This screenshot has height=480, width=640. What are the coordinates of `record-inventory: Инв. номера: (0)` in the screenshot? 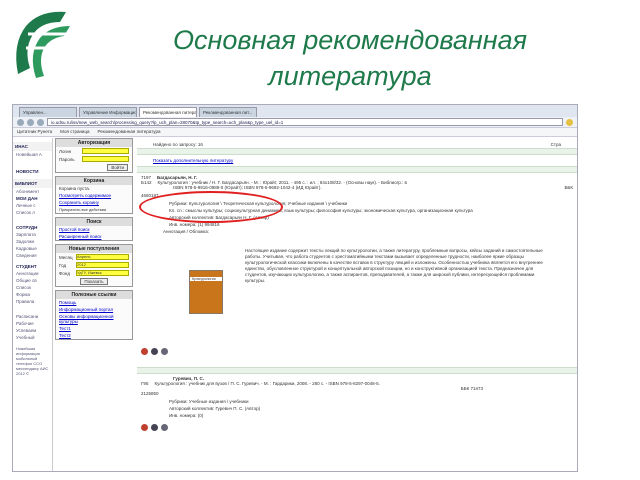 It's located at (186, 415).